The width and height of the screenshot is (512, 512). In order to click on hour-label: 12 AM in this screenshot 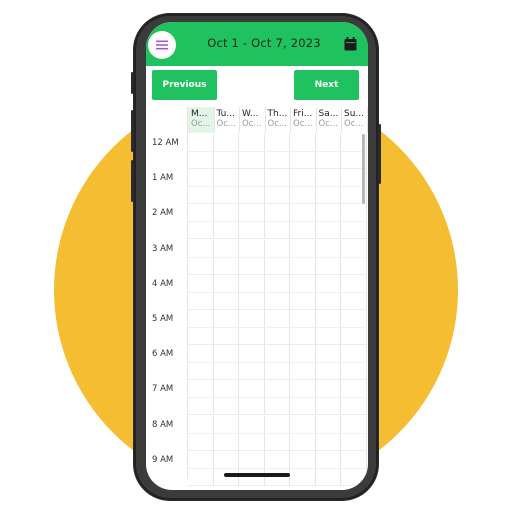, I will do `click(165, 143)`.